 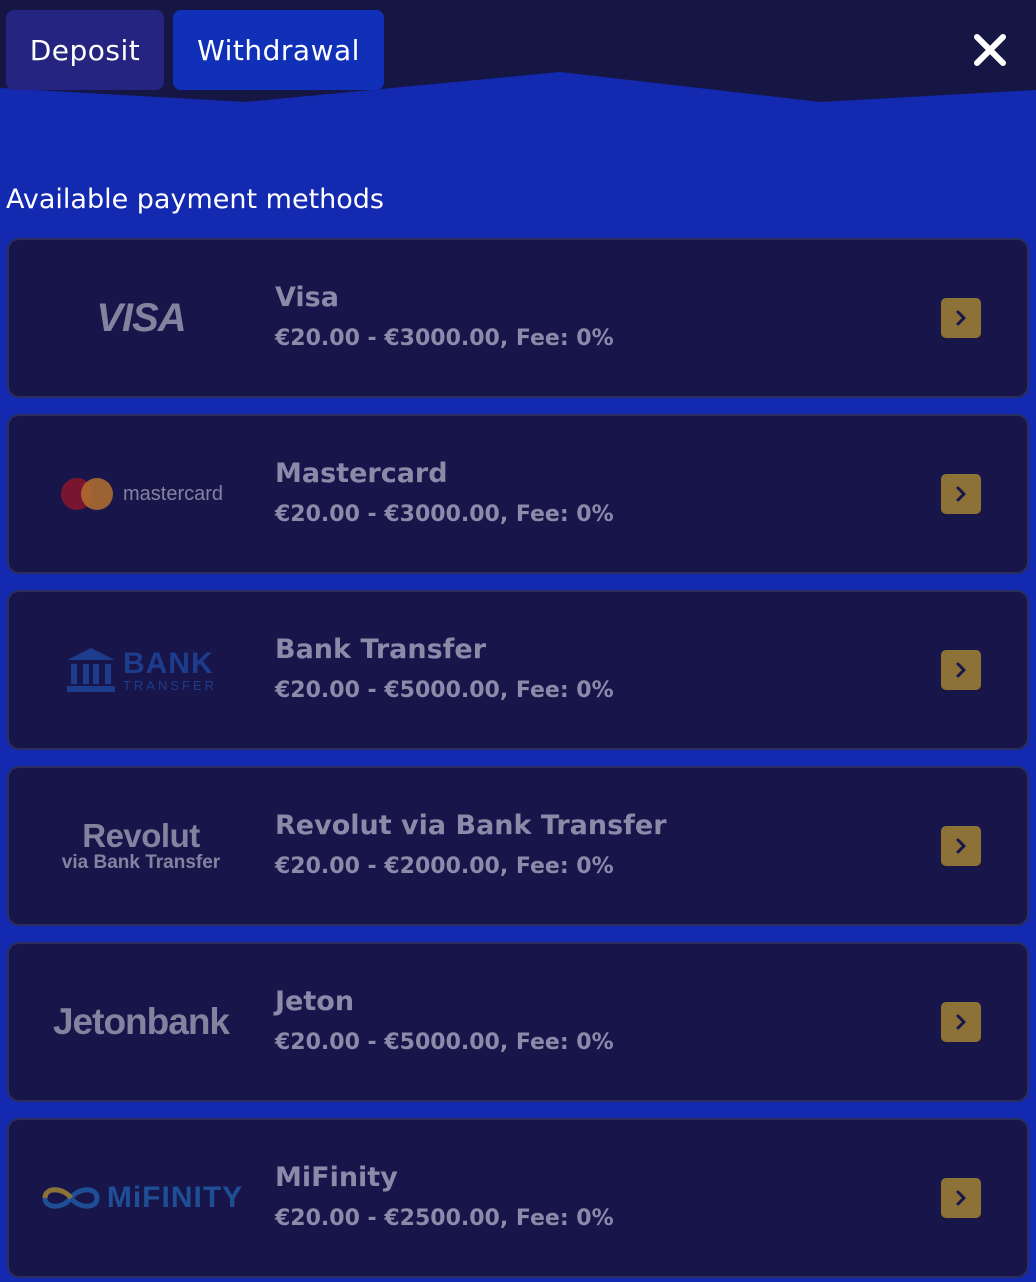 I want to click on section-title: Available payment methods, so click(x=195, y=199).